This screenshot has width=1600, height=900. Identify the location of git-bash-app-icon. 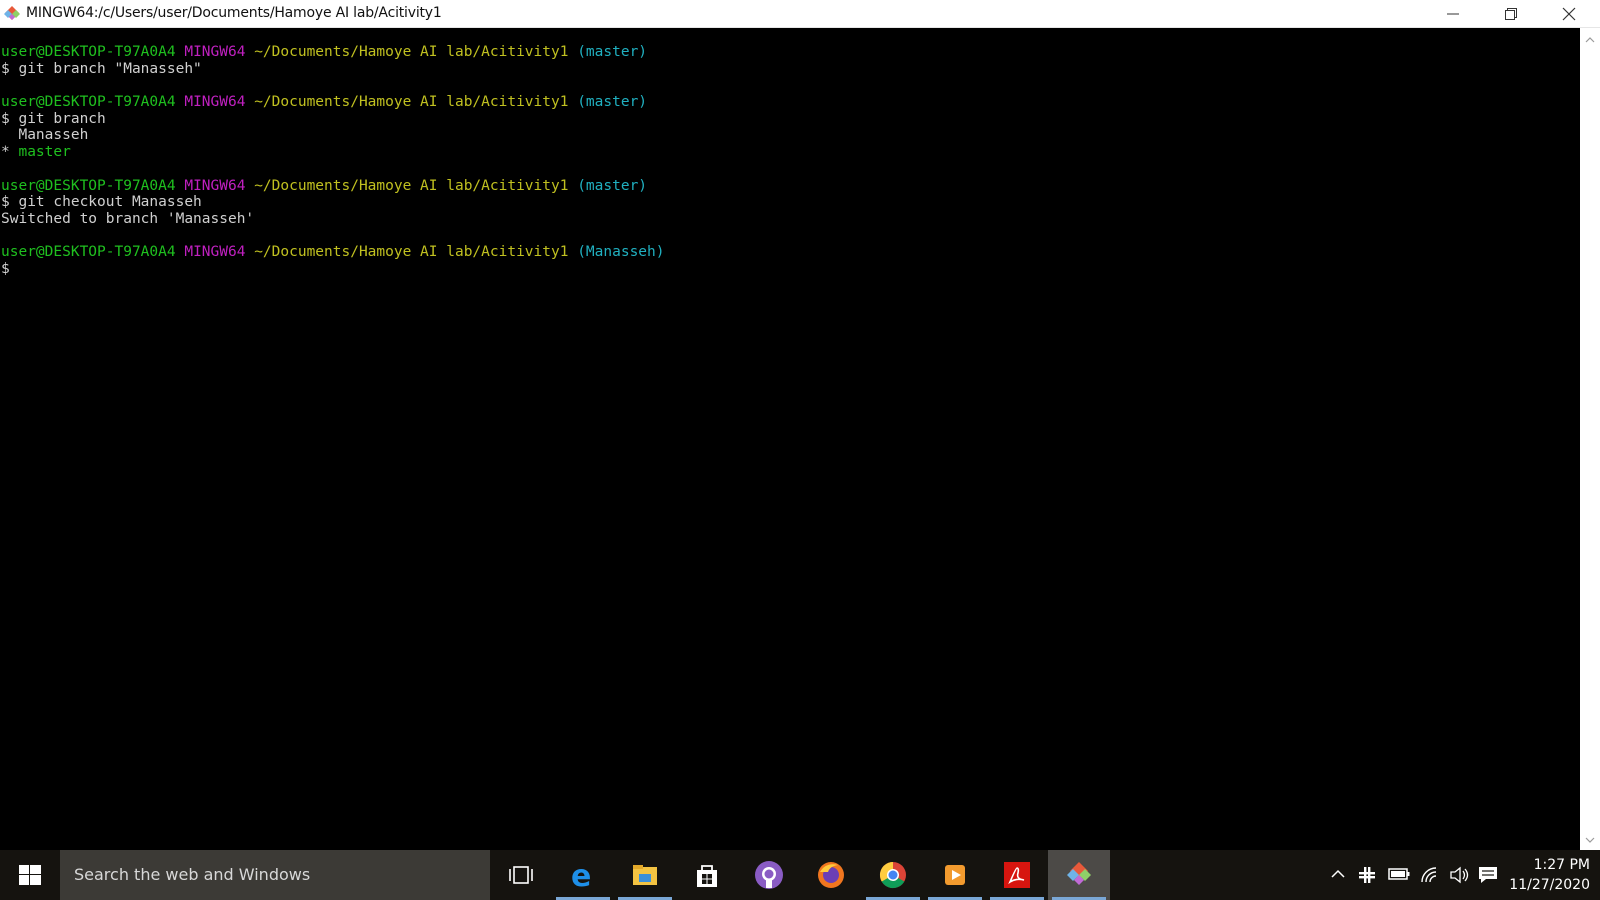
(12, 13).